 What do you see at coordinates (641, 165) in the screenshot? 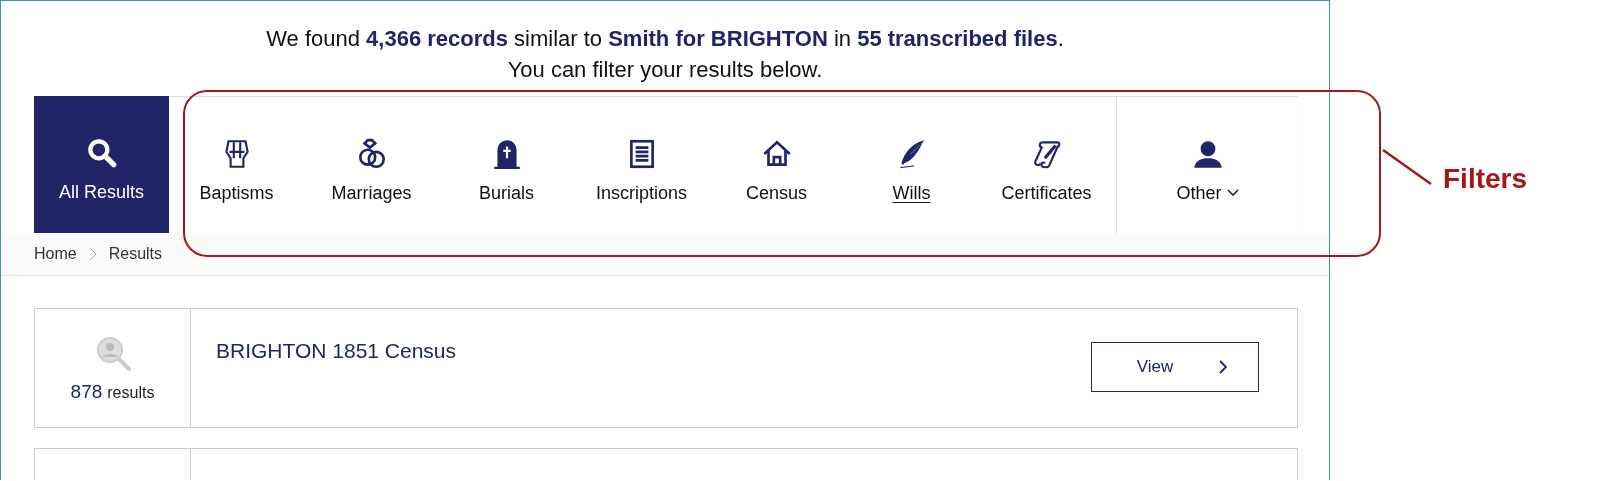
I see `filter-tab: Inscriptions` at bounding box center [641, 165].